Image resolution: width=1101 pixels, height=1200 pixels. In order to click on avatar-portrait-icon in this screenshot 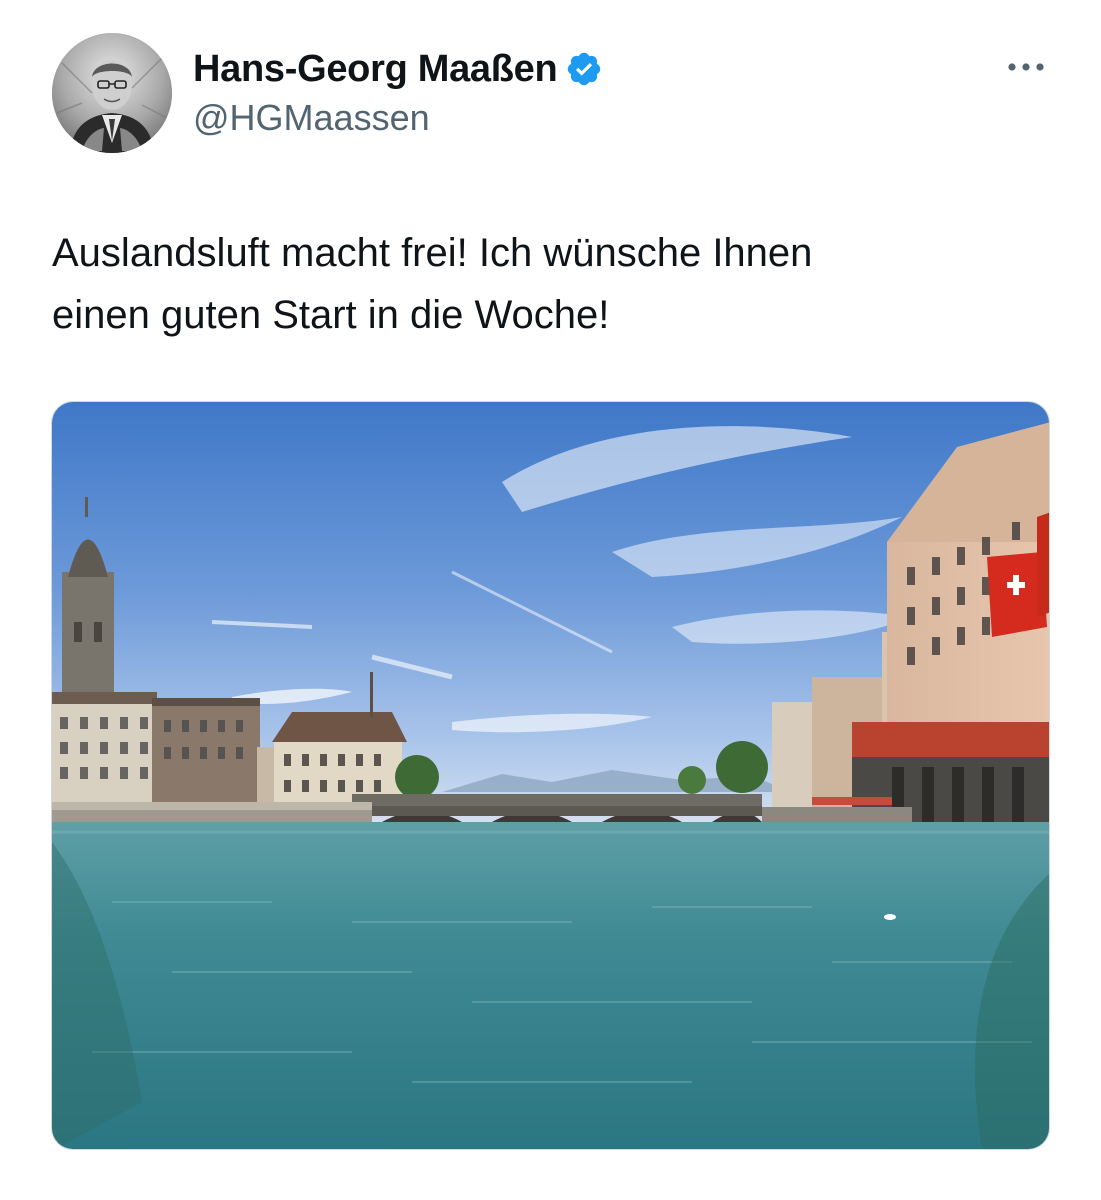, I will do `click(112, 93)`.